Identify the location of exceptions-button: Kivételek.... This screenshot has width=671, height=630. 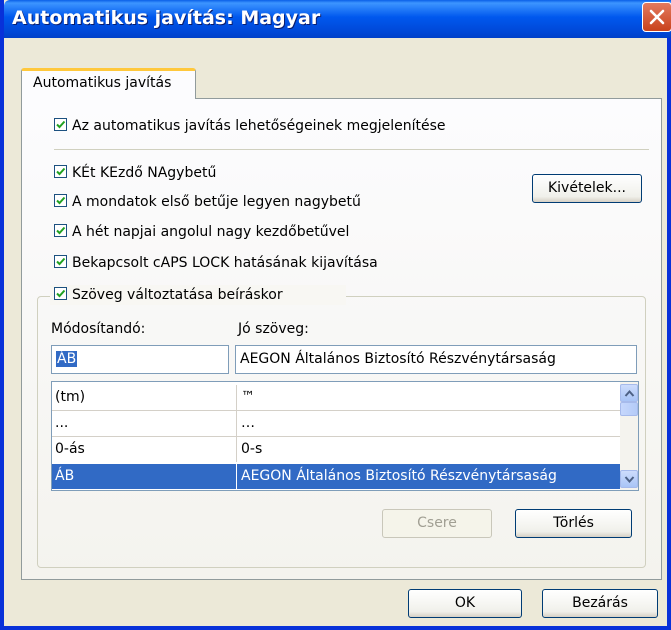
(587, 188).